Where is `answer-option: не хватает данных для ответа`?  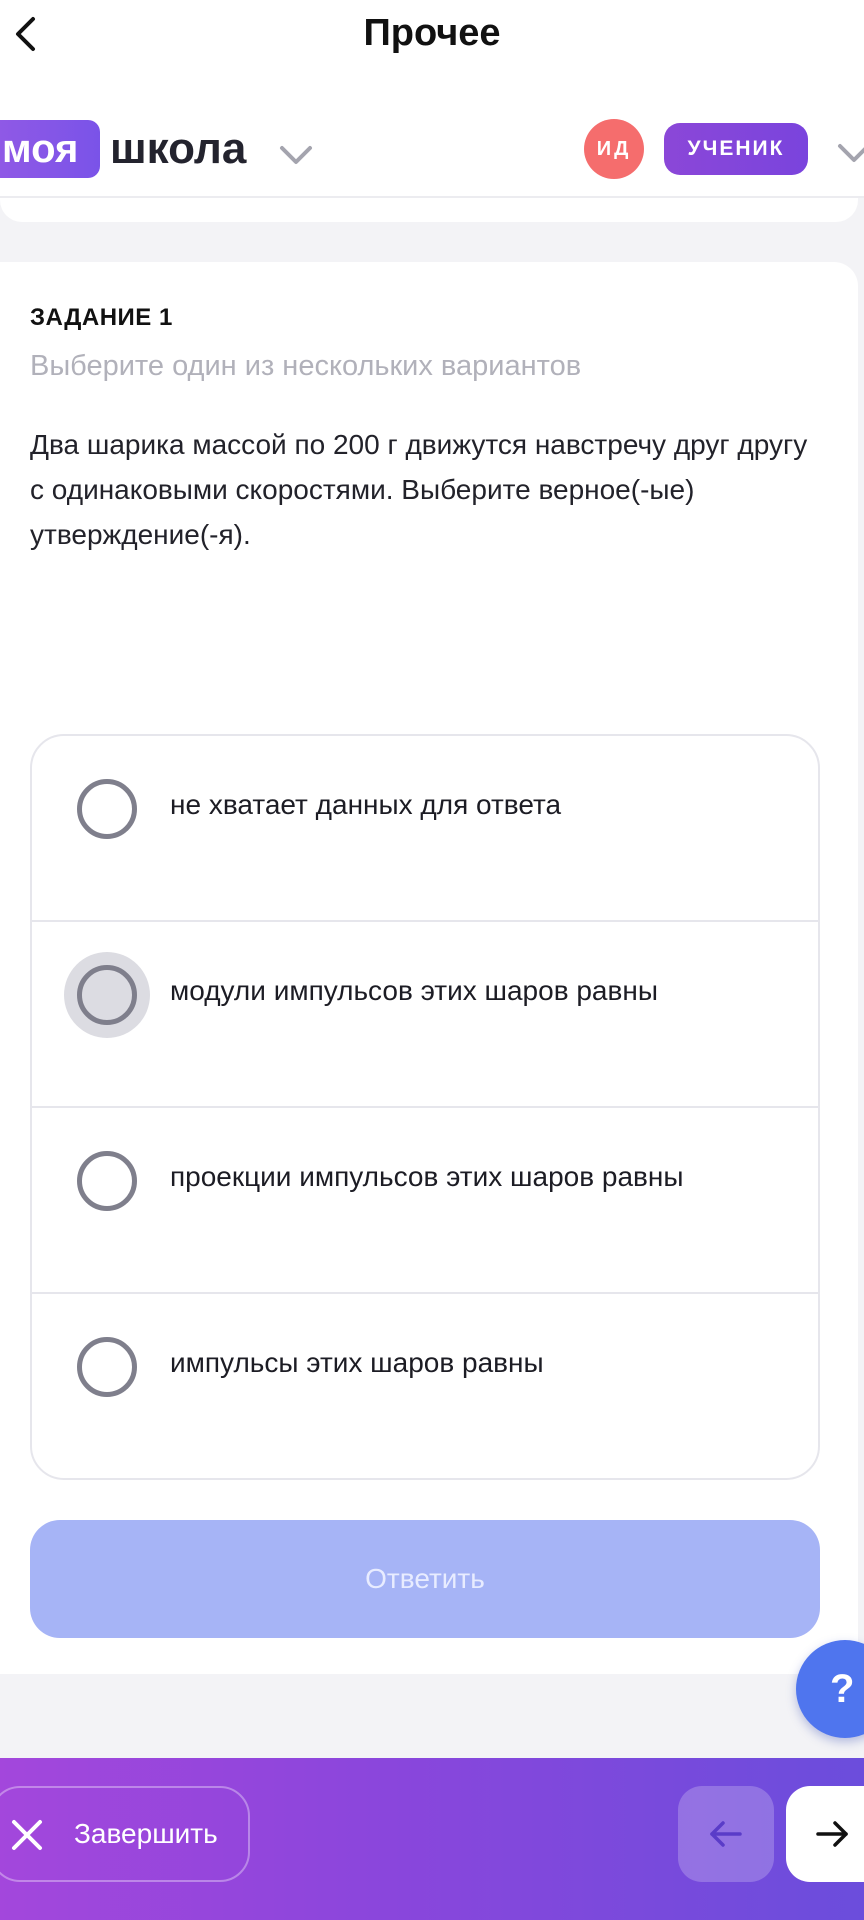
answer-option: не хватает данных для ответа is located at coordinates (425, 829).